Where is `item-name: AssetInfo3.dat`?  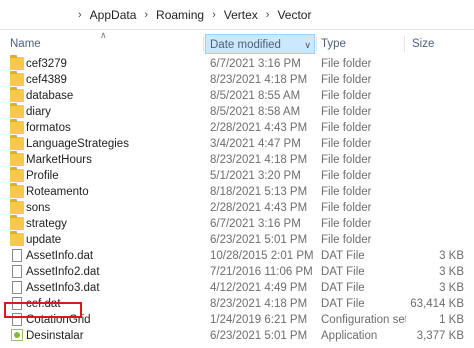
item-name: AssetInfo3.dat is located at coordinates (63, 288).